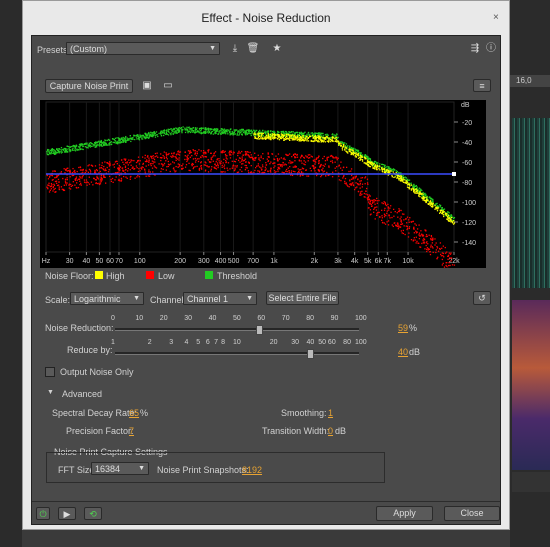 The image size is (550, 547). Describe the element at coordinates (347, 342) in the screenshot. I see `slider-tick-label: 80` at that location.